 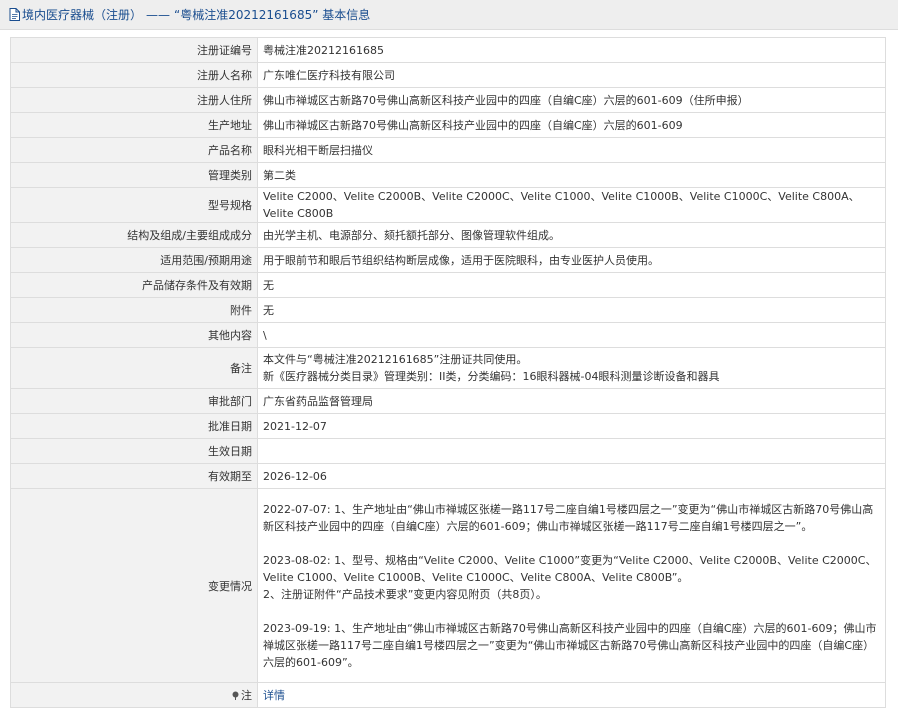 I want to click on row-label: 批准日期, so click(x=134, y=426).